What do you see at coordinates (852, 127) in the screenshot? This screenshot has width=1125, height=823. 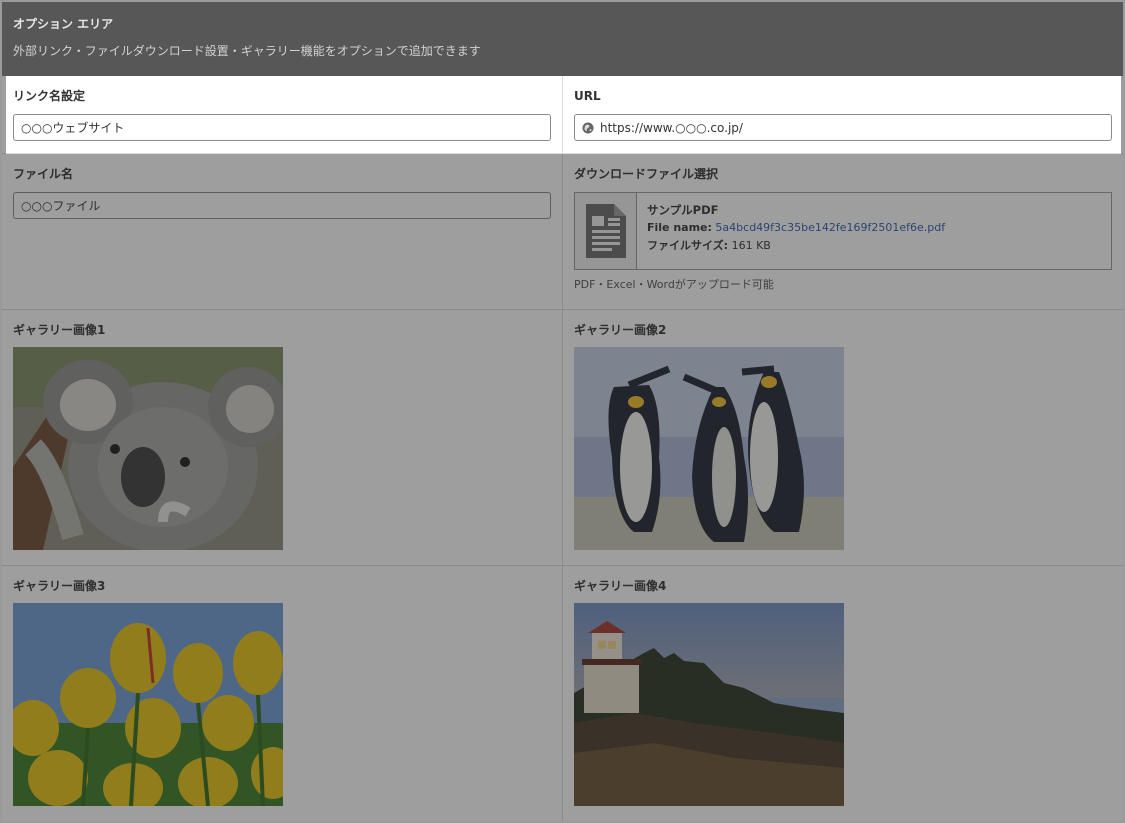 I see `url-input` at bounding box center [852, 127].